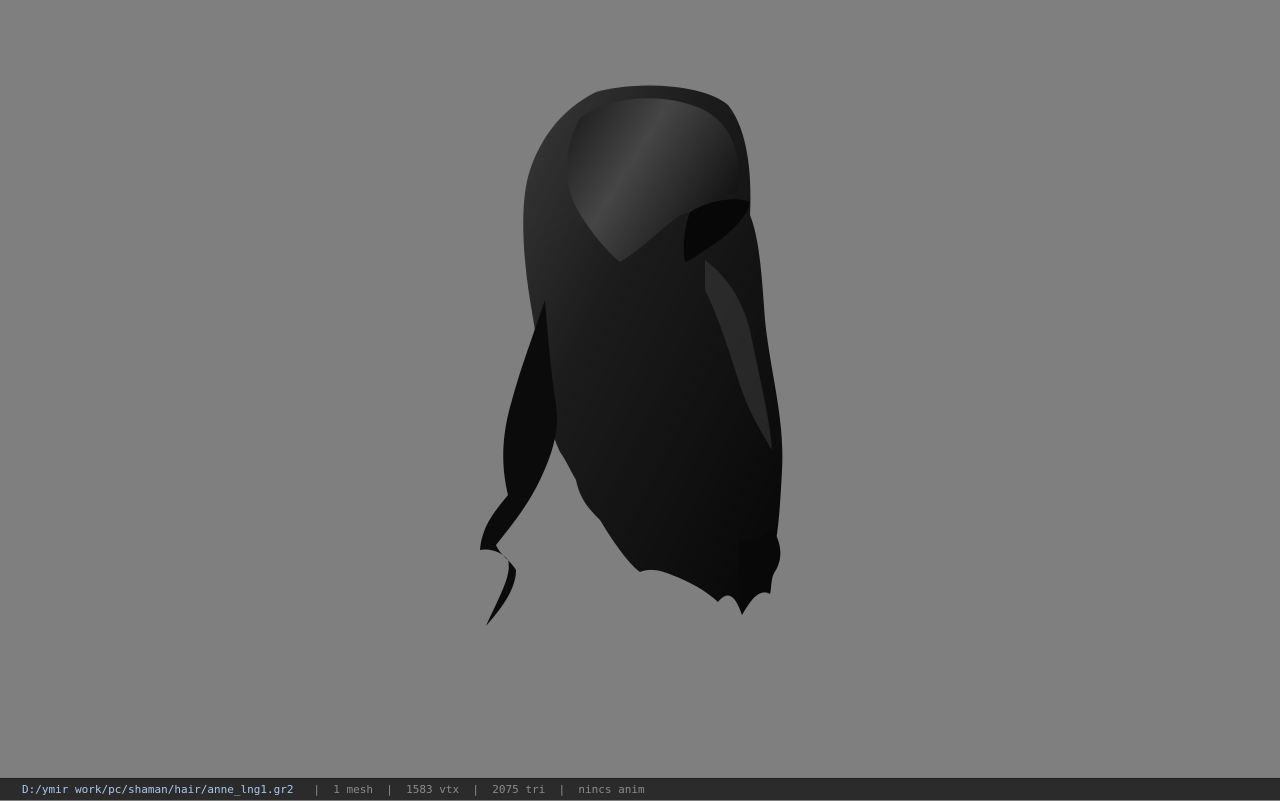 Image resolution: width=1280 pixels, height=801 pixels. What do you see at coordinates (611, 789) in the screenshot?
I see `animation-status: nincs anim` at bounding box center [611, 789].